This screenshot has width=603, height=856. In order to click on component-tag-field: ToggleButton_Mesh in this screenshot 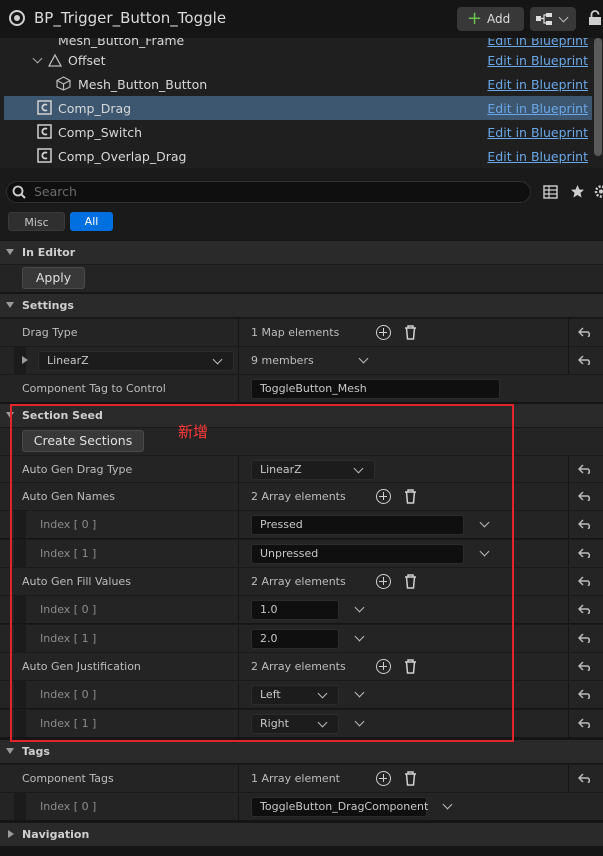, I will do `click(375, 389)`.